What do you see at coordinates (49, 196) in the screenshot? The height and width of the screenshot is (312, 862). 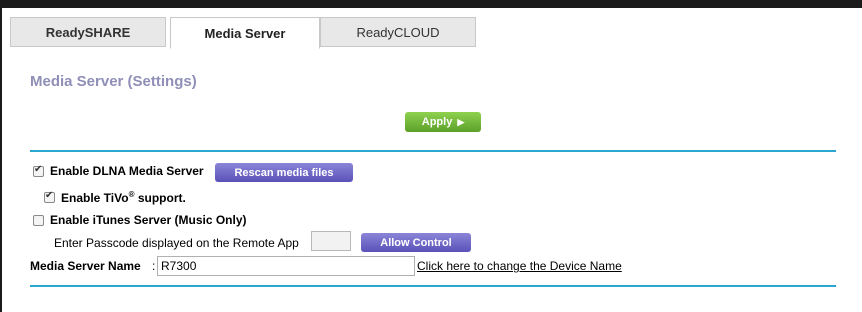 I see `tivo-checkbox` at bounding box center [49, 196].